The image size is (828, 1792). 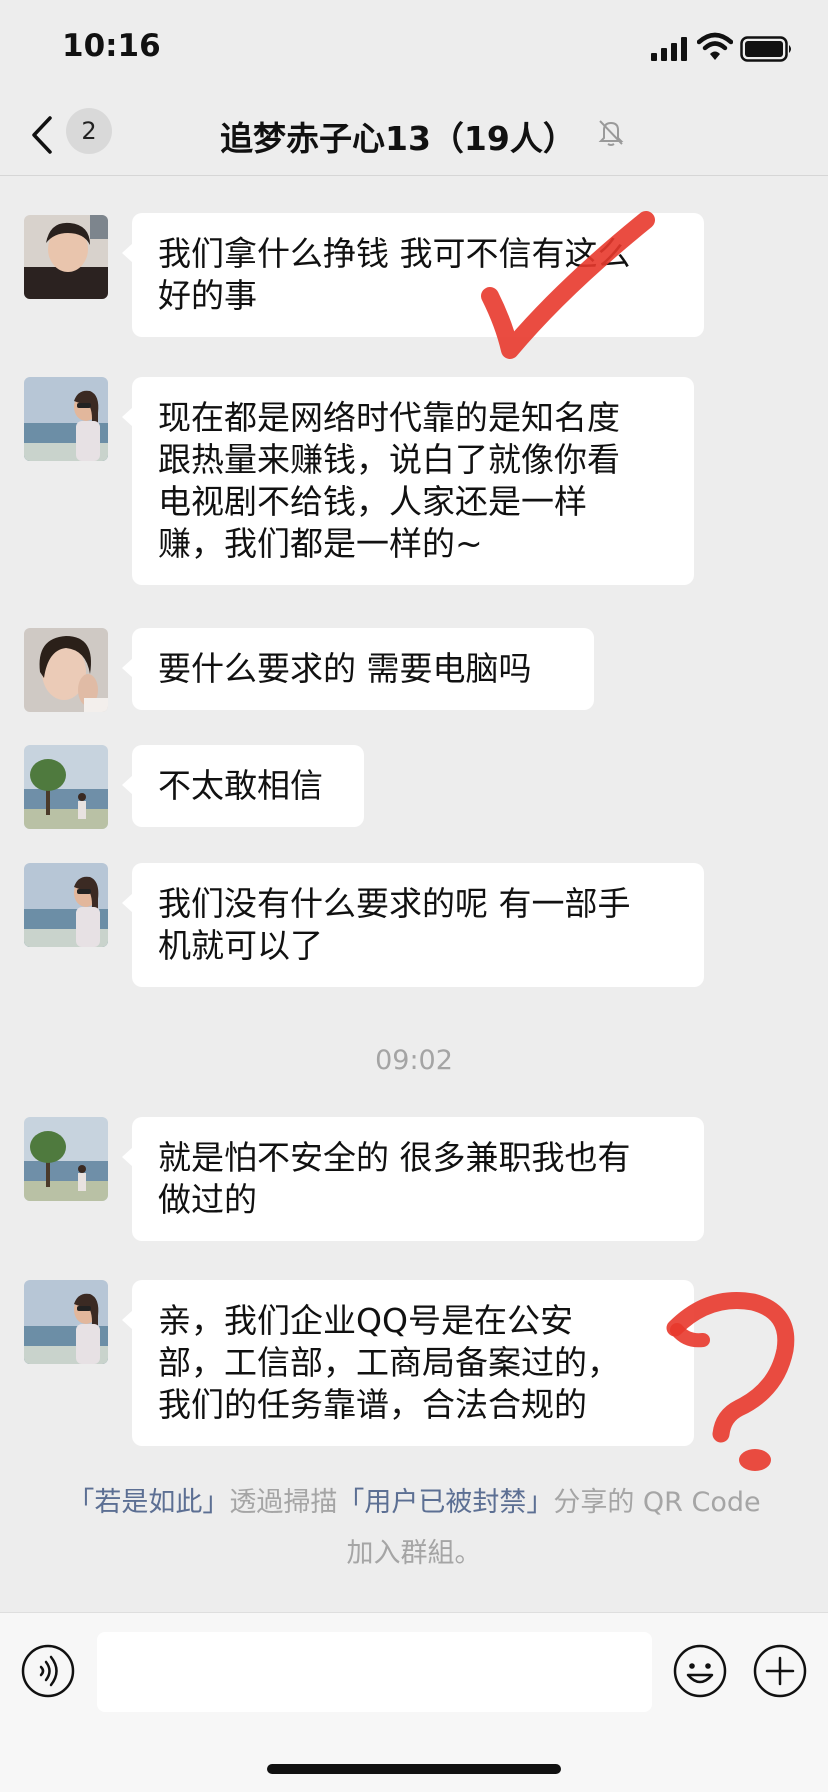 I want to click on message-line: 电视剧不给钱，人家还是一样, so click(x=372, y=501).